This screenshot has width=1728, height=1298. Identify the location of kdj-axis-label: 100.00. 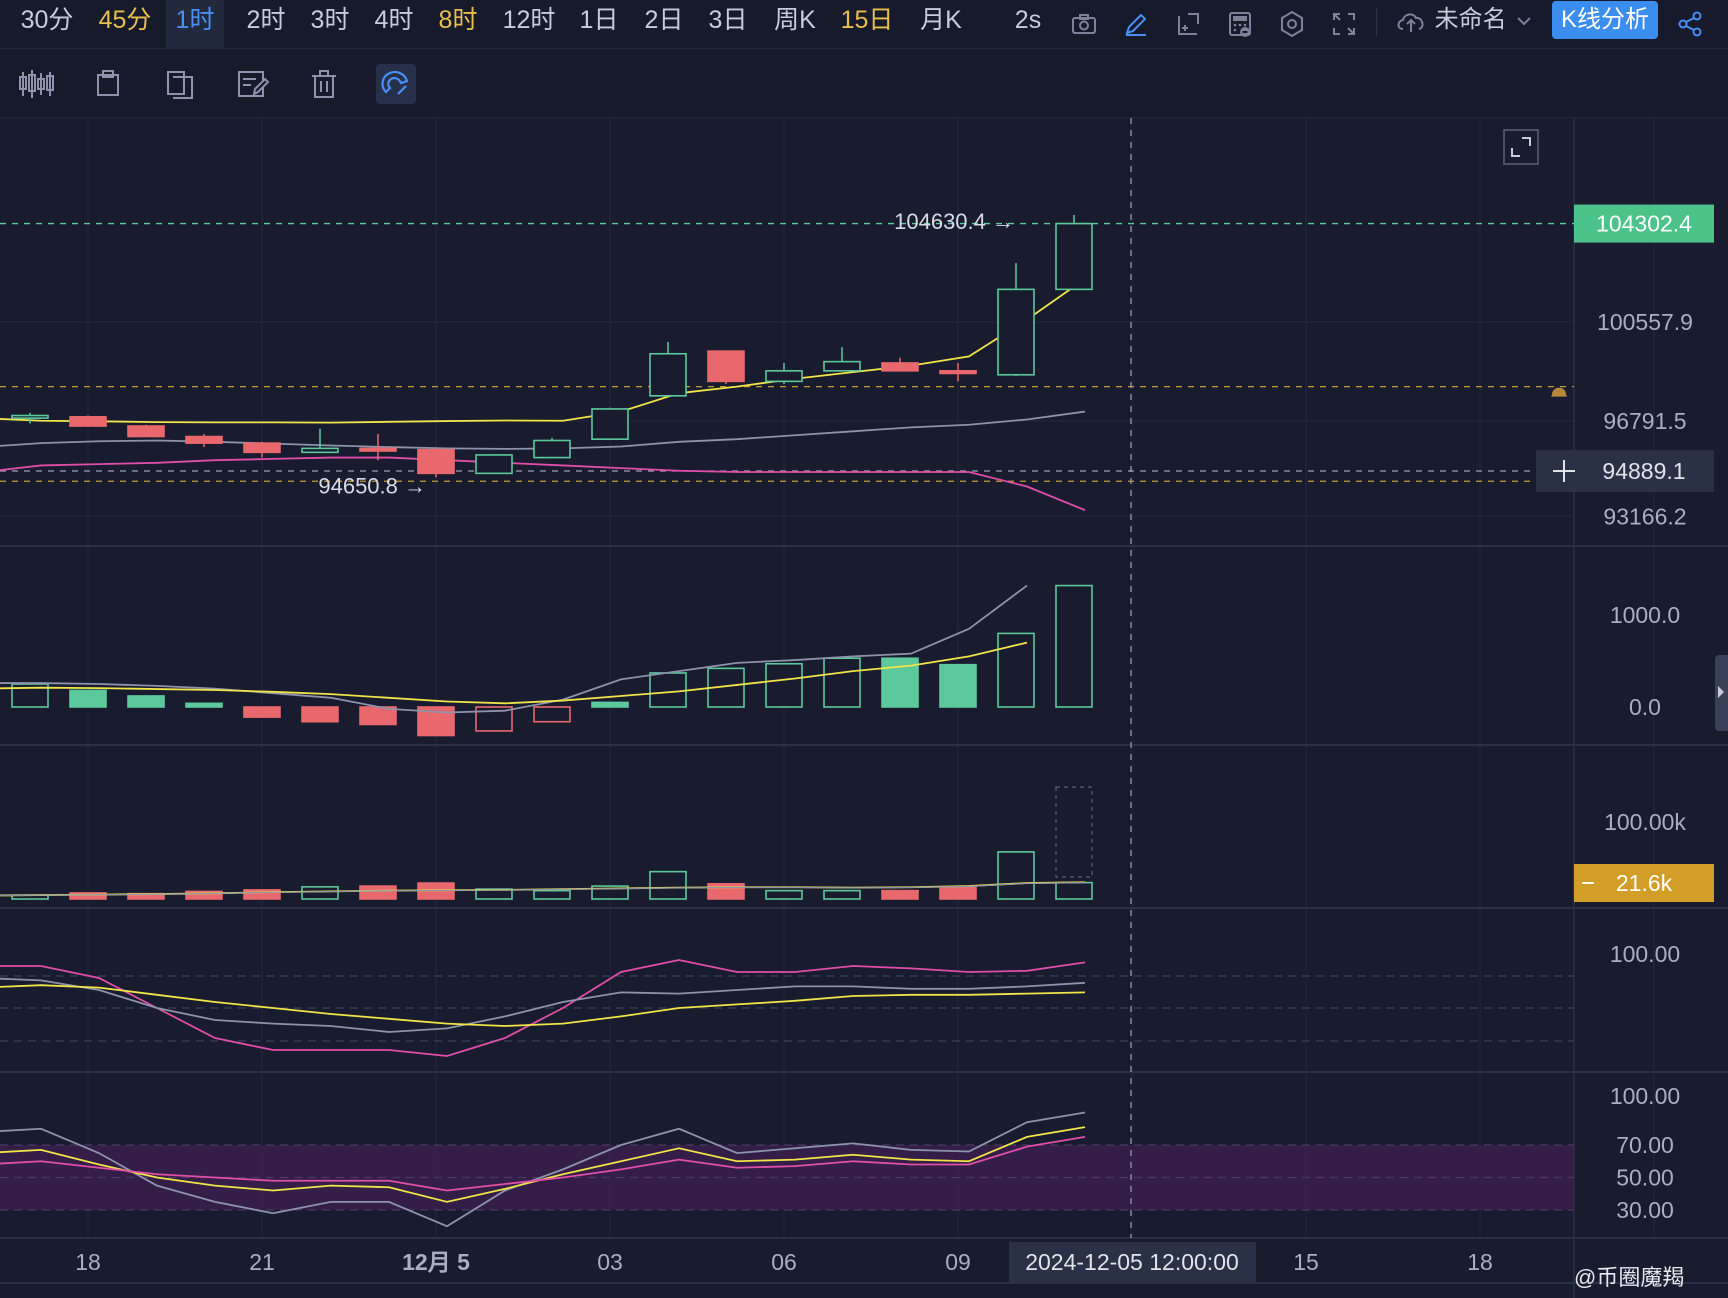
(1645, 954).